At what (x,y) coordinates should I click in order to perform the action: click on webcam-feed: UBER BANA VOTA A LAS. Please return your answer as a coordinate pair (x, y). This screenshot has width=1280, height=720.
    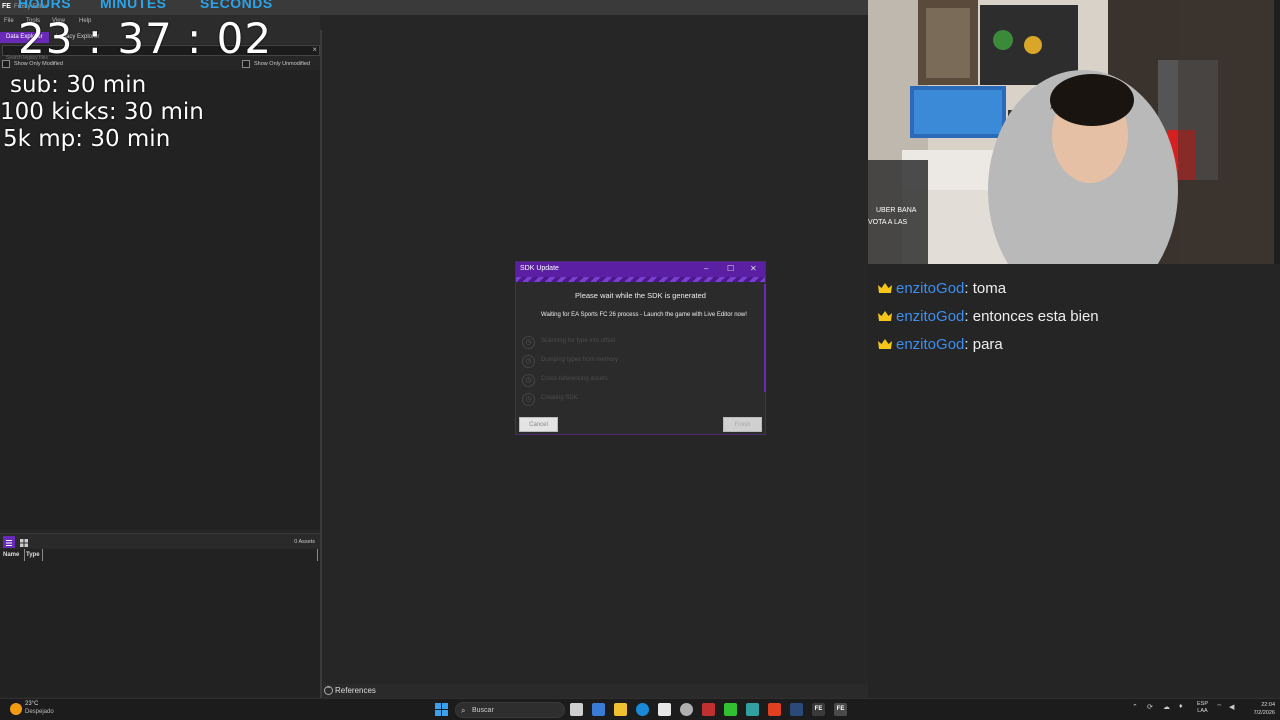
    Looking at the image, I should click on (1071, 132).